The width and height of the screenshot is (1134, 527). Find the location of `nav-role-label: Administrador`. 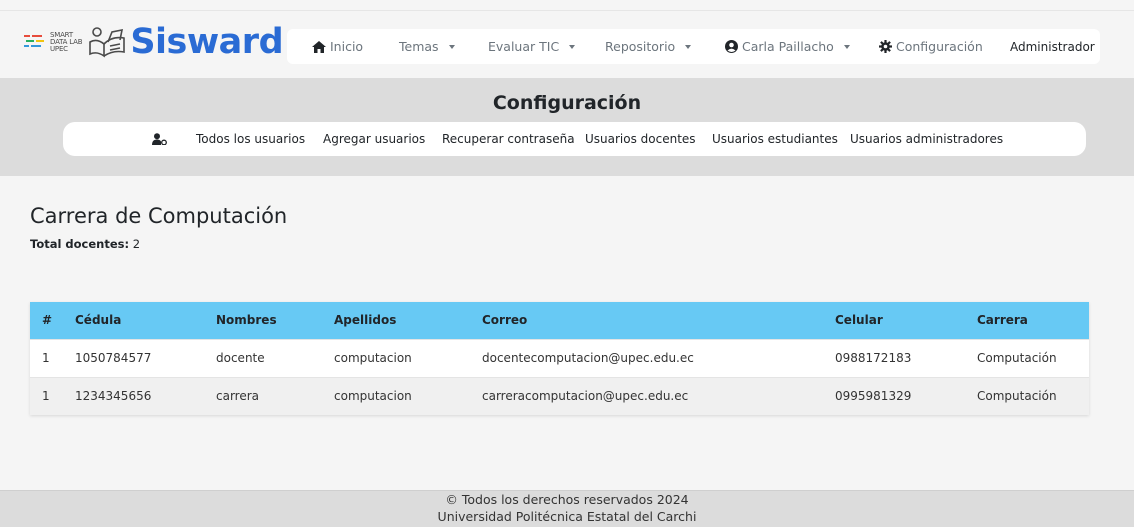

nav-role-label: Administrador is located at coordinates (1052, 46).